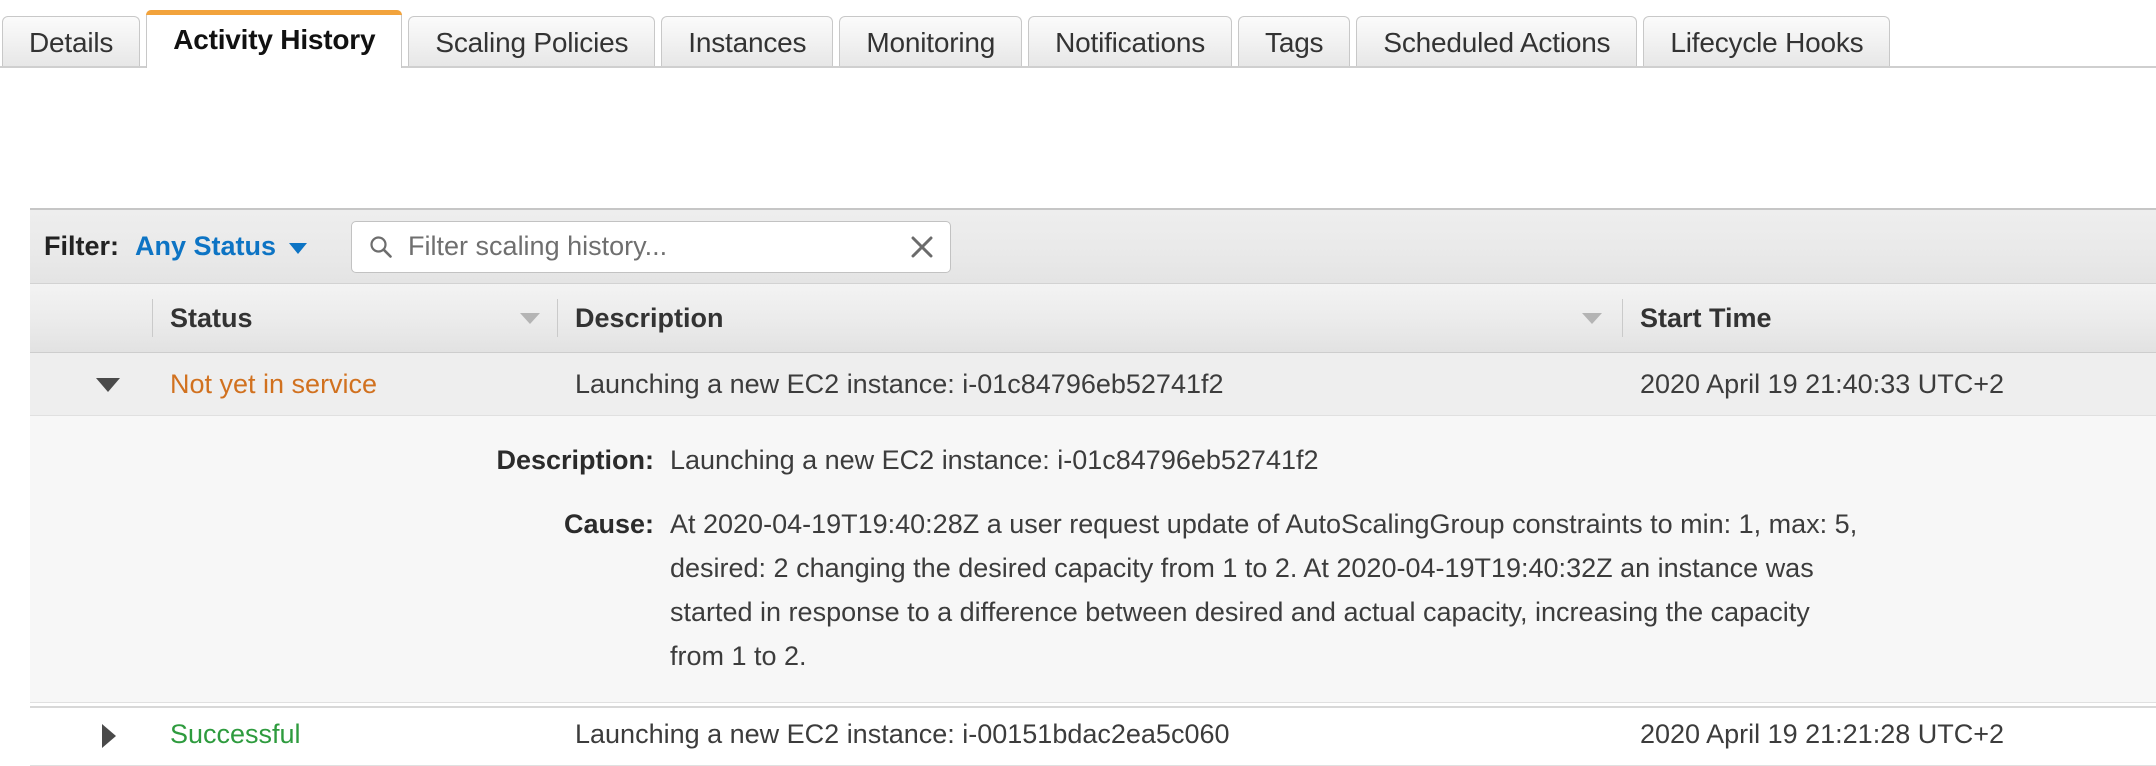  I want to click on column-header-description: Description, so click(649, 318).